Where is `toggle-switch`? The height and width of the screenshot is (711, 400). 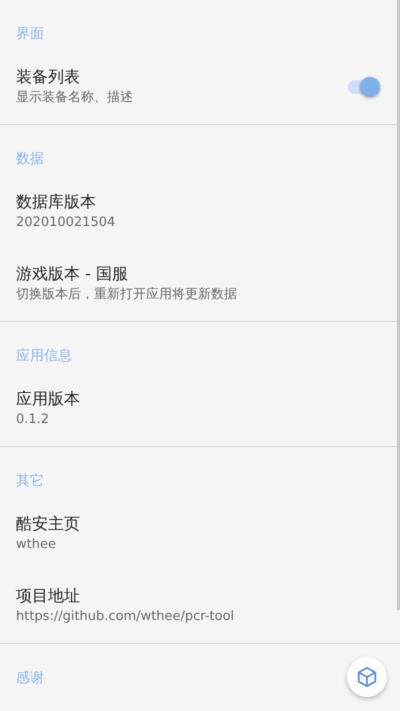 toggle-switch is located at coordinates (363, 87).